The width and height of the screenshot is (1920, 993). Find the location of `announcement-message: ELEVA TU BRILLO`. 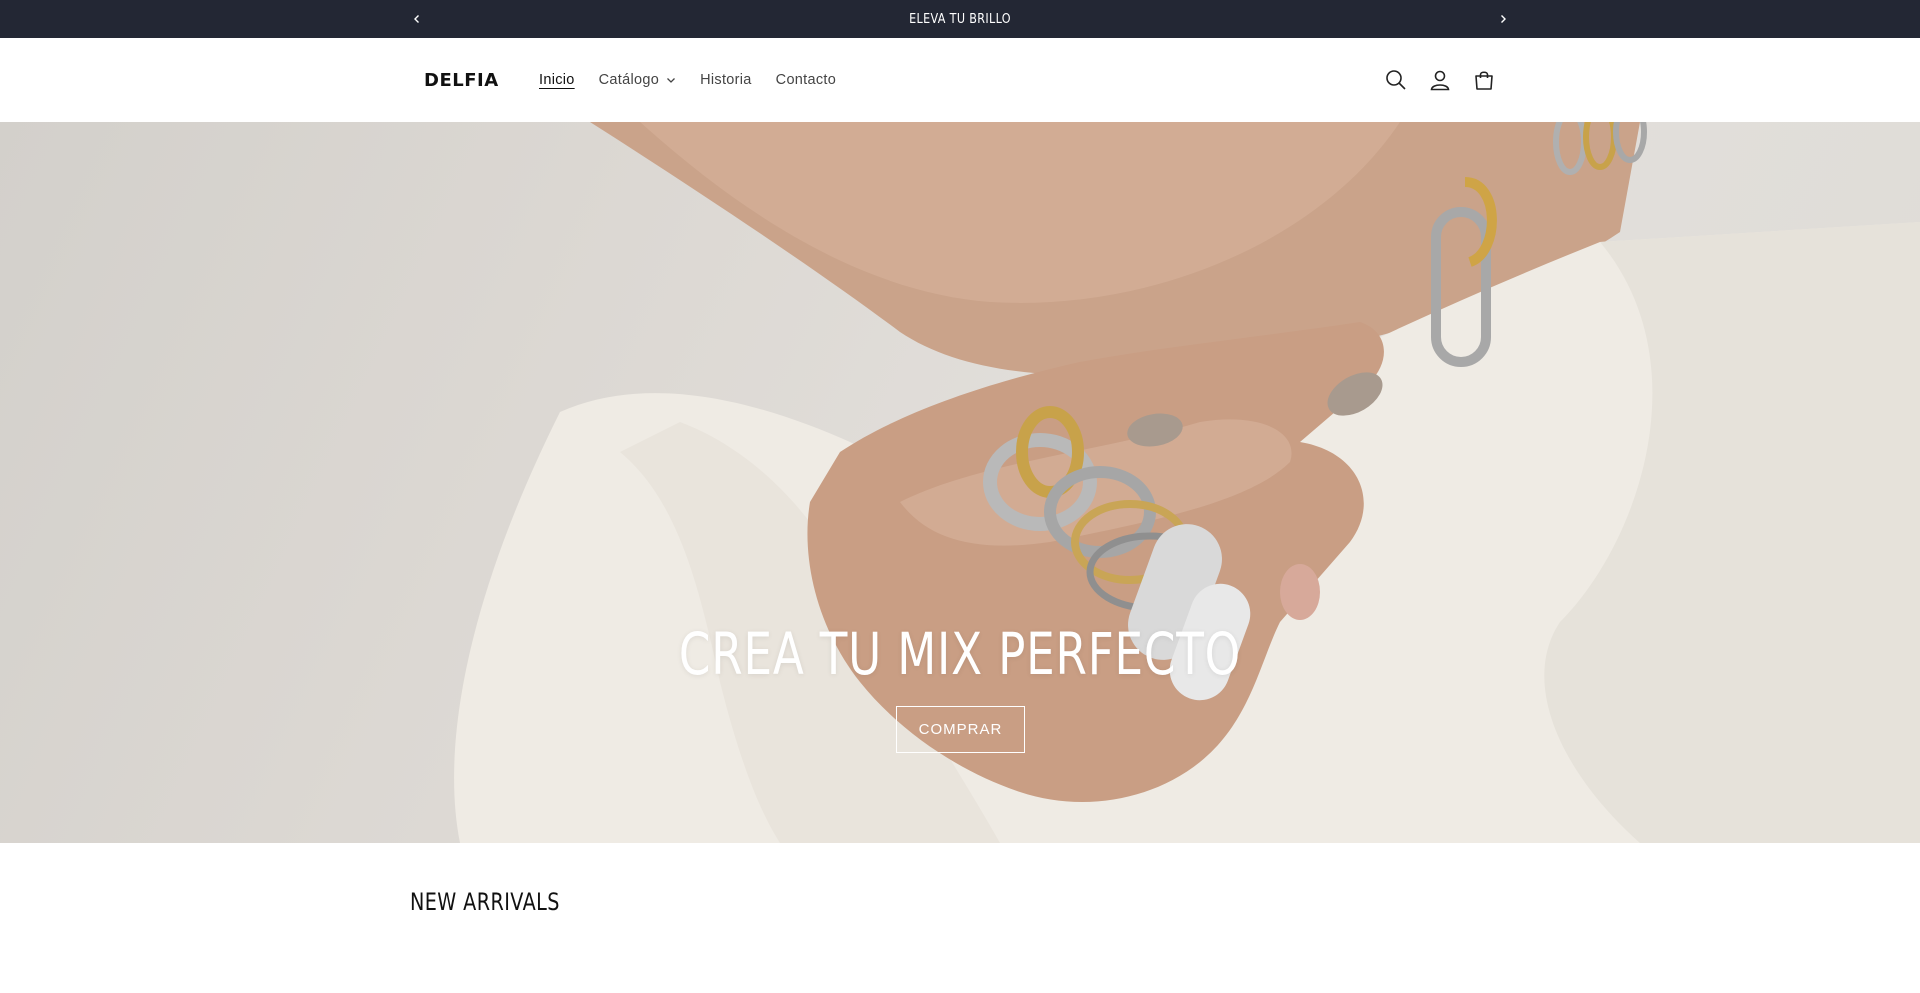

announcement-message: ELEVA TU BRILLO is located at coordinates (960, 19).